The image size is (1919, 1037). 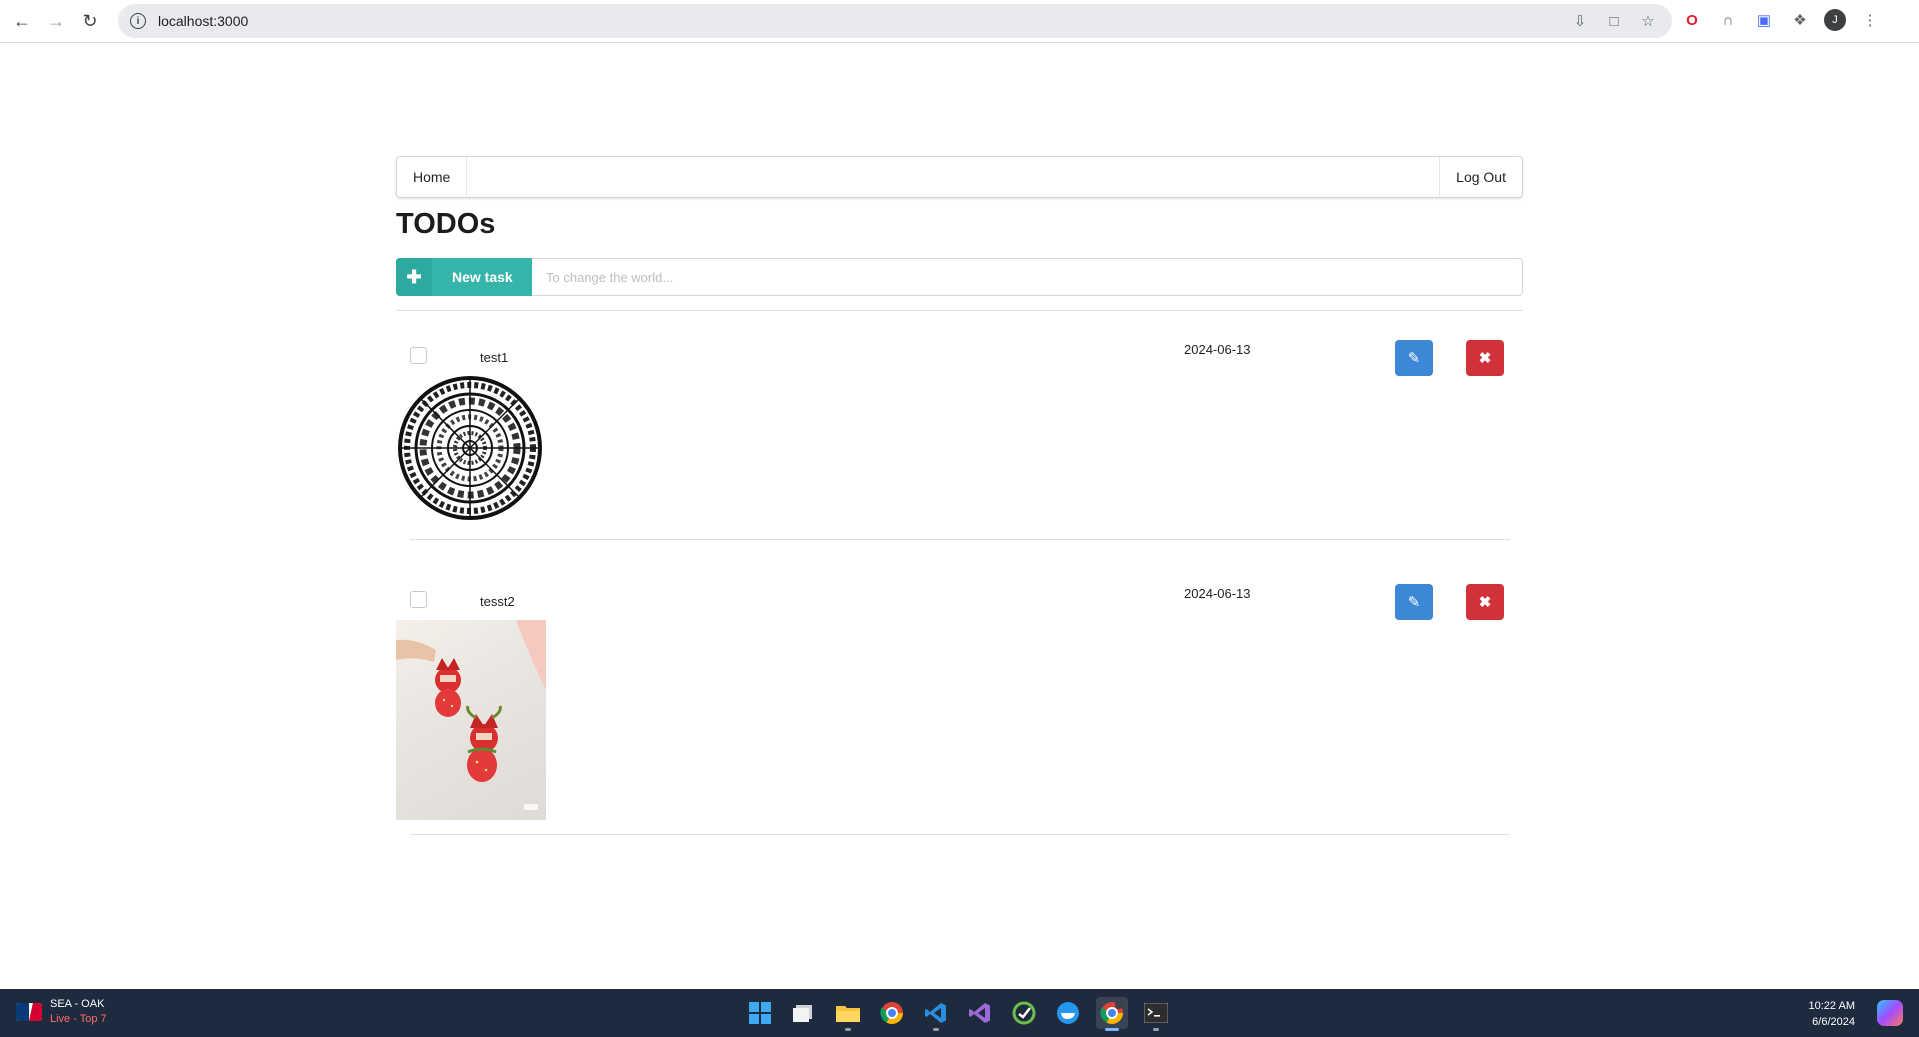 I want to click on install-app-icon: ⇩, so click(x=1580, y=21).